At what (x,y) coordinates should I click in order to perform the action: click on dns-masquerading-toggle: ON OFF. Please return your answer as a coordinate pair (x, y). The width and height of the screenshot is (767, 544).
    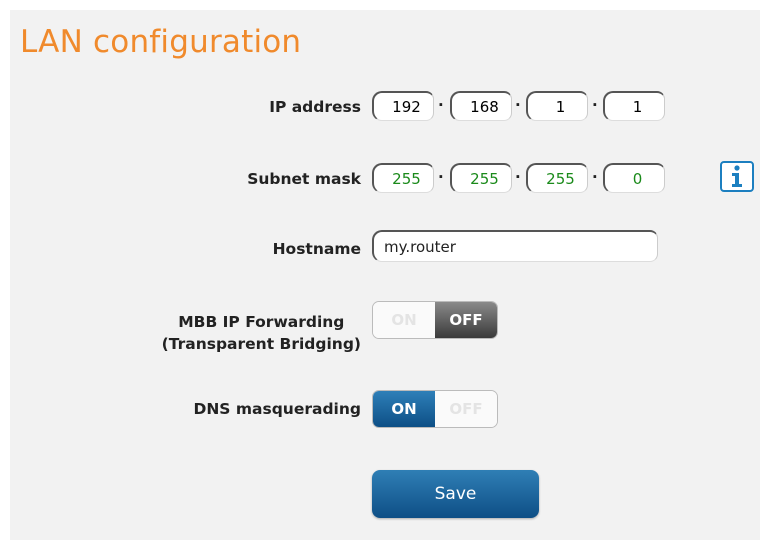
    Looking at the image, I should click on (435, 409).